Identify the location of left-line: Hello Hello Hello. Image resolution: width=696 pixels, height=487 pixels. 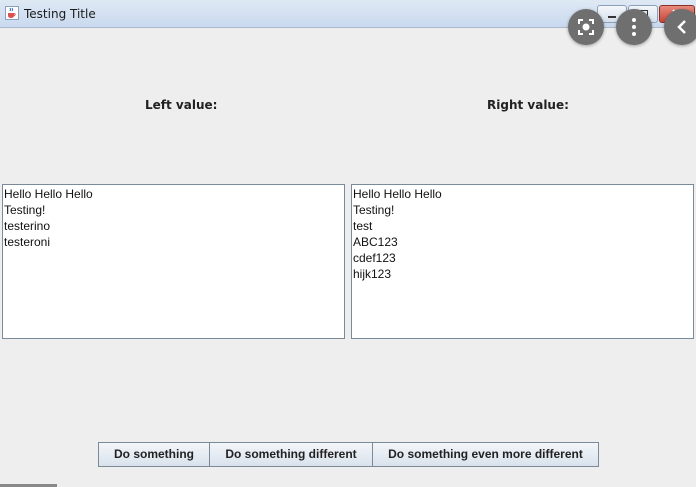
(48, 194).